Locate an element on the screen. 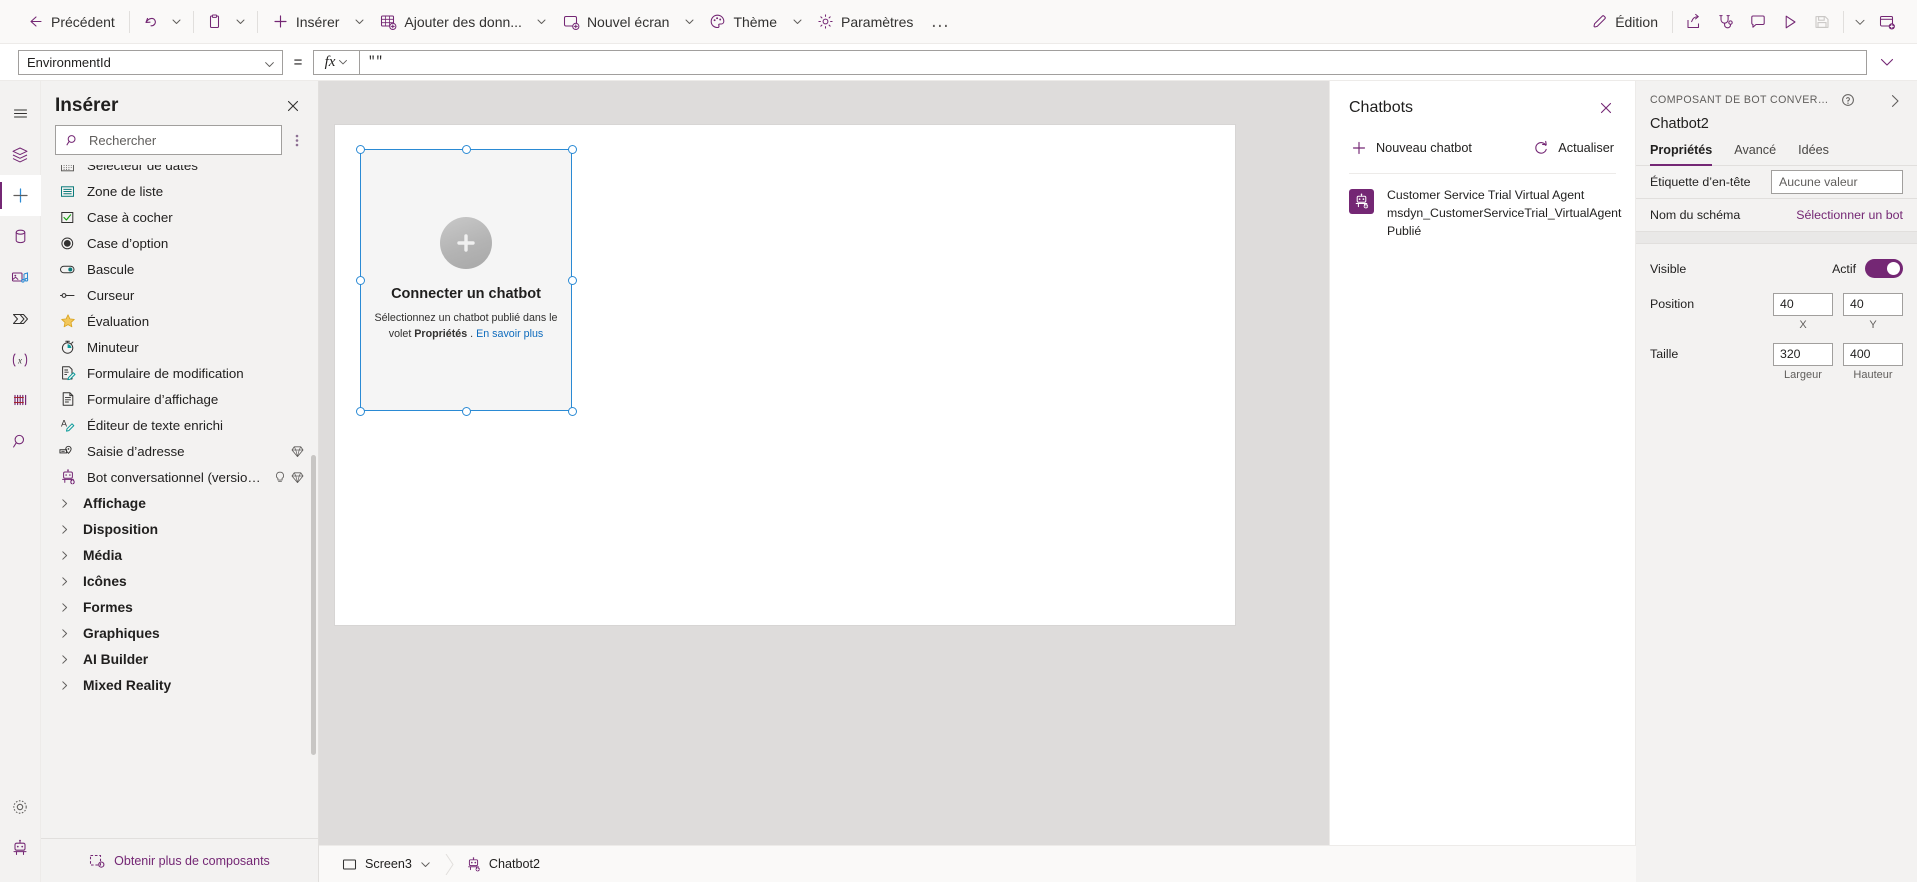  insert-button: Insérer is located at coordinates (306, 22).